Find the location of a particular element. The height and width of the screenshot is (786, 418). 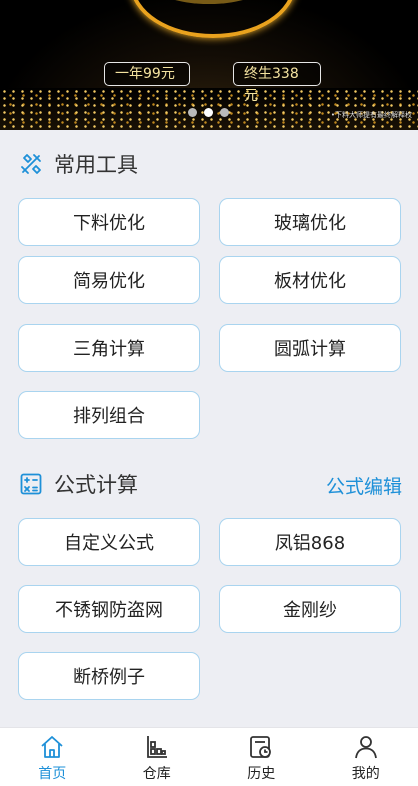

nav-item-history: 历史 is located at coordinates (261, 757).